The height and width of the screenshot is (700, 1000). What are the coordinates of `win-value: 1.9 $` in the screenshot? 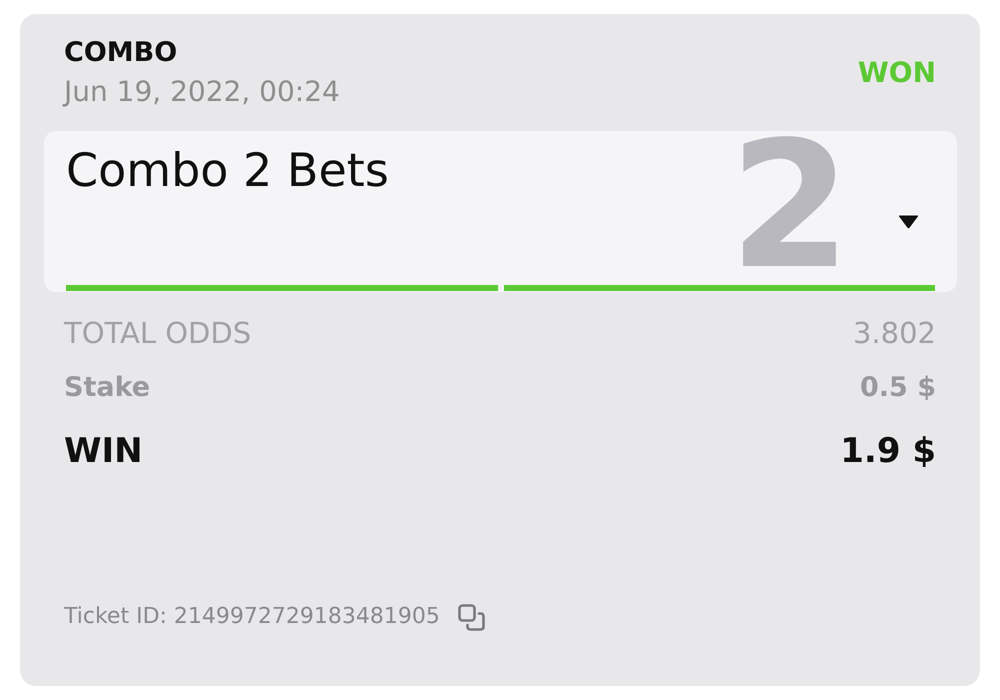 It's located at (888, 451).